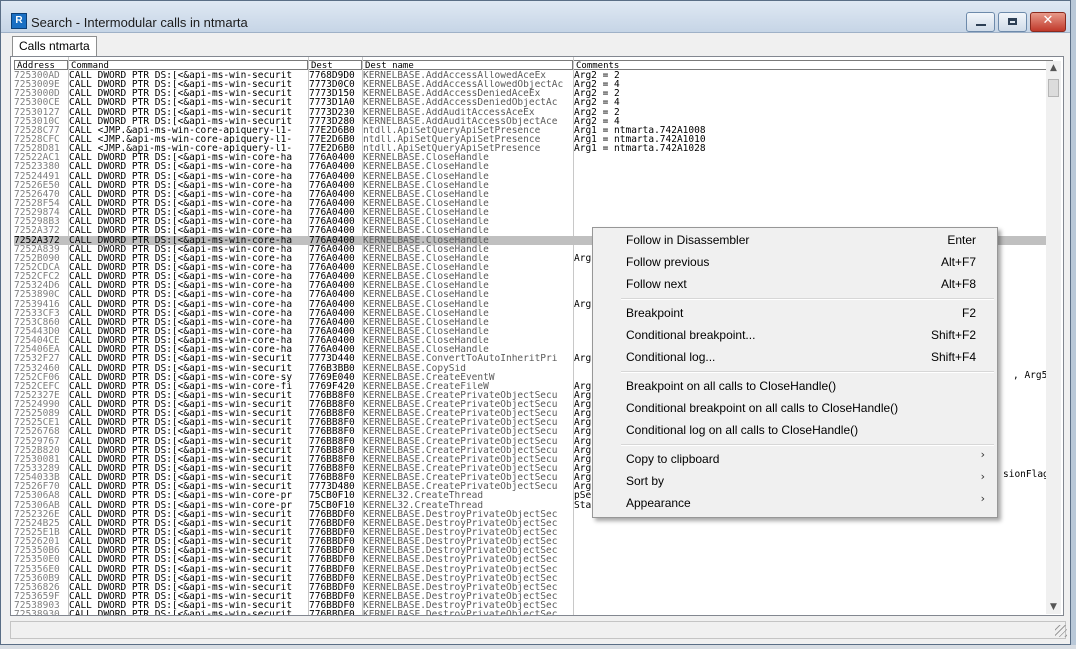  What do you see at coordinates (1053, 68) in the screenshot?
I see `scroll-up-icon: ▲` at bounding box center [1053, 68].